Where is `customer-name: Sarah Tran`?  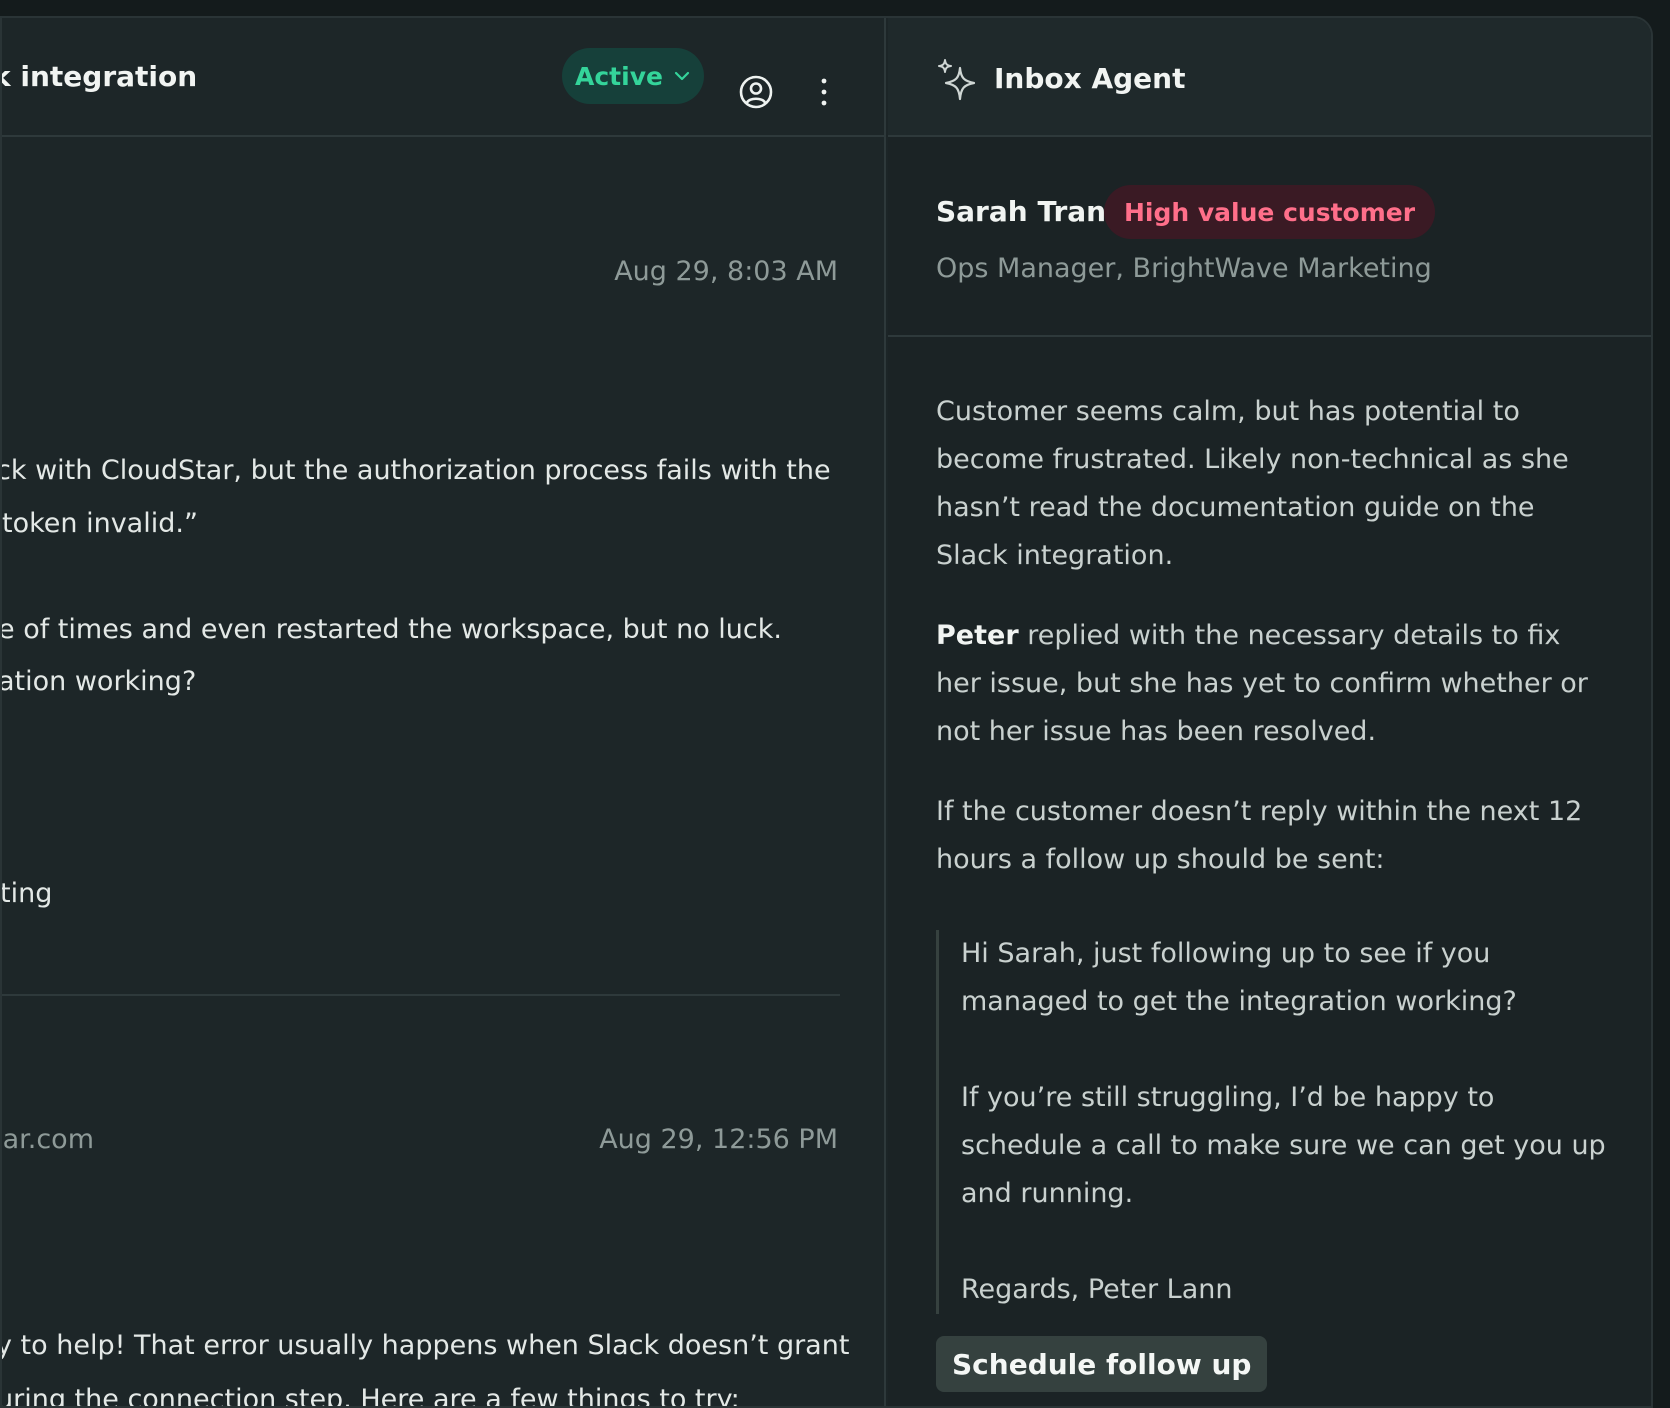 customer-name: Sarah Tran is located at coordinates (1021, 211).